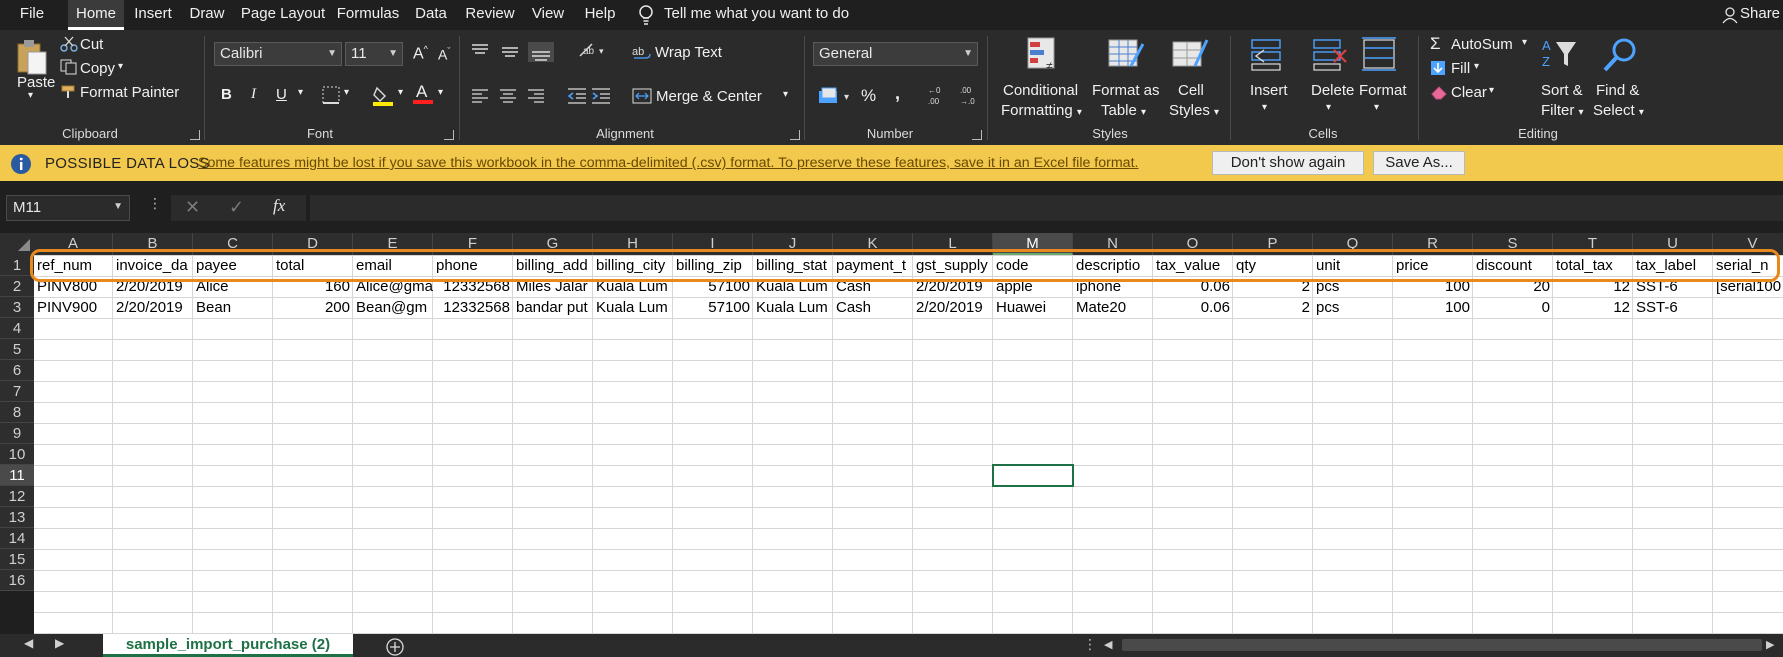 This screenshot has height=657, width=1783. What do you see at coordinates (473, 307) in the screenshot?
I see `table-cell-f3: 12332568` at bounding box center [473, 307].